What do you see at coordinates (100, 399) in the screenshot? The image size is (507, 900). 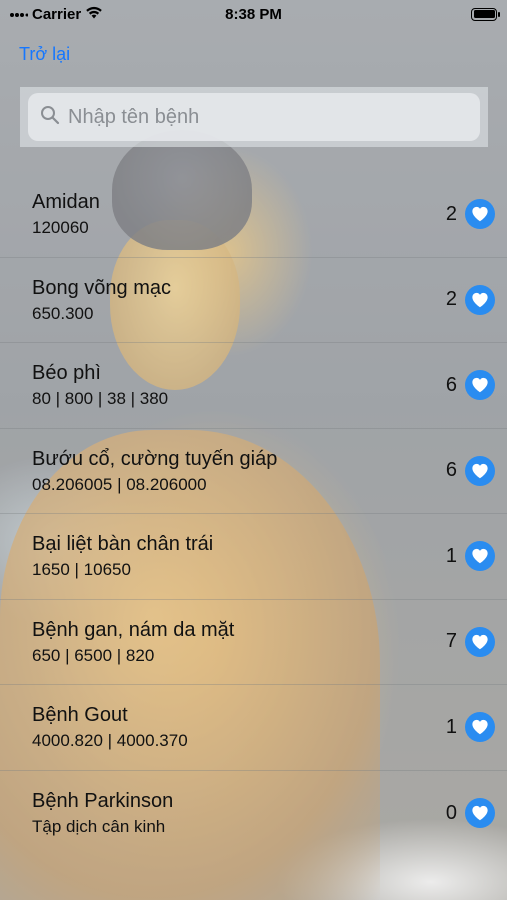 I see `list-item-subtitle: 80 | 800 | 38 | 380` at bounding box center [100, 399].